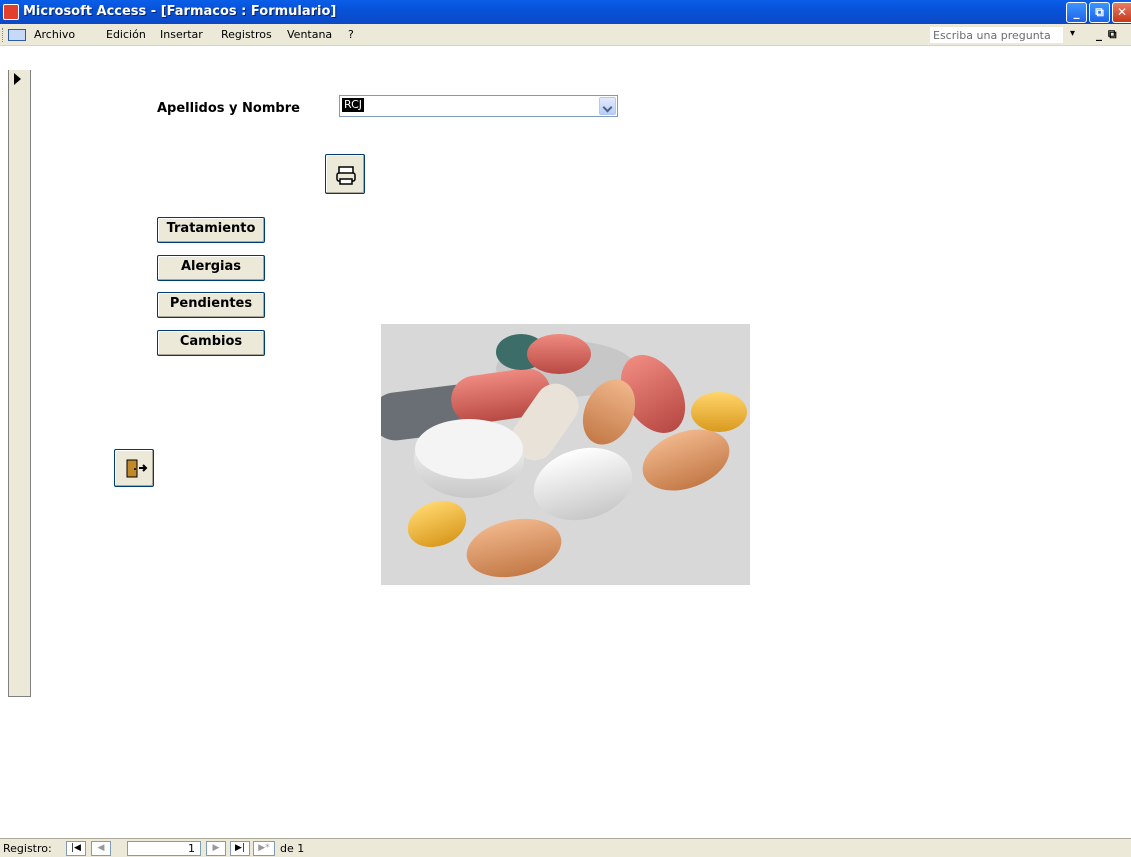 The image size is (1131, 857). What do you see at coordinates (309, 34) in the screenshot?
I see `menu-ventana: Ventana` at bounding box center [309, 34].